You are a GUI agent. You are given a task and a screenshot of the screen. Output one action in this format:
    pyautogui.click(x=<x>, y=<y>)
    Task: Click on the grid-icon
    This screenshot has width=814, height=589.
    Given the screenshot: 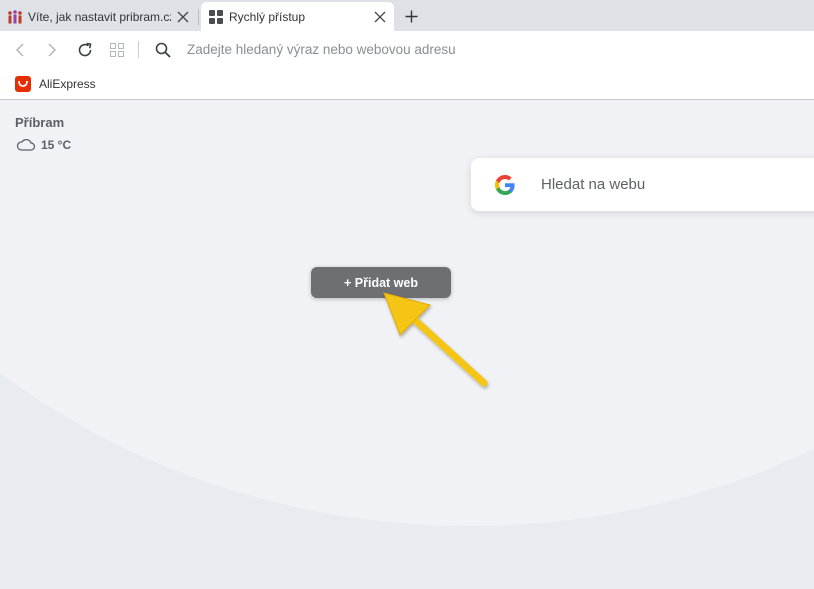 What is the action you would take?
    pyautogui.click(x=117, y=50)
    